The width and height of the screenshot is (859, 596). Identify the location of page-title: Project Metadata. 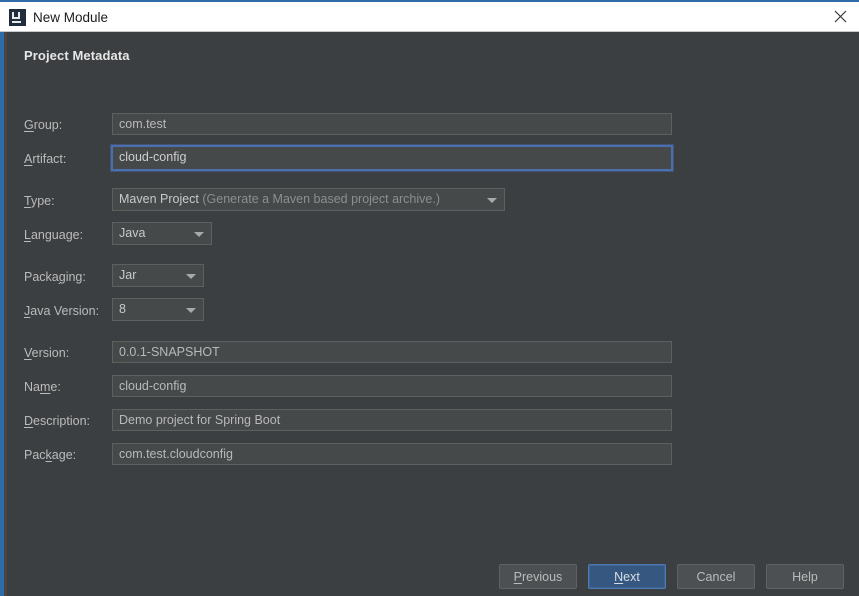
(77, 55).